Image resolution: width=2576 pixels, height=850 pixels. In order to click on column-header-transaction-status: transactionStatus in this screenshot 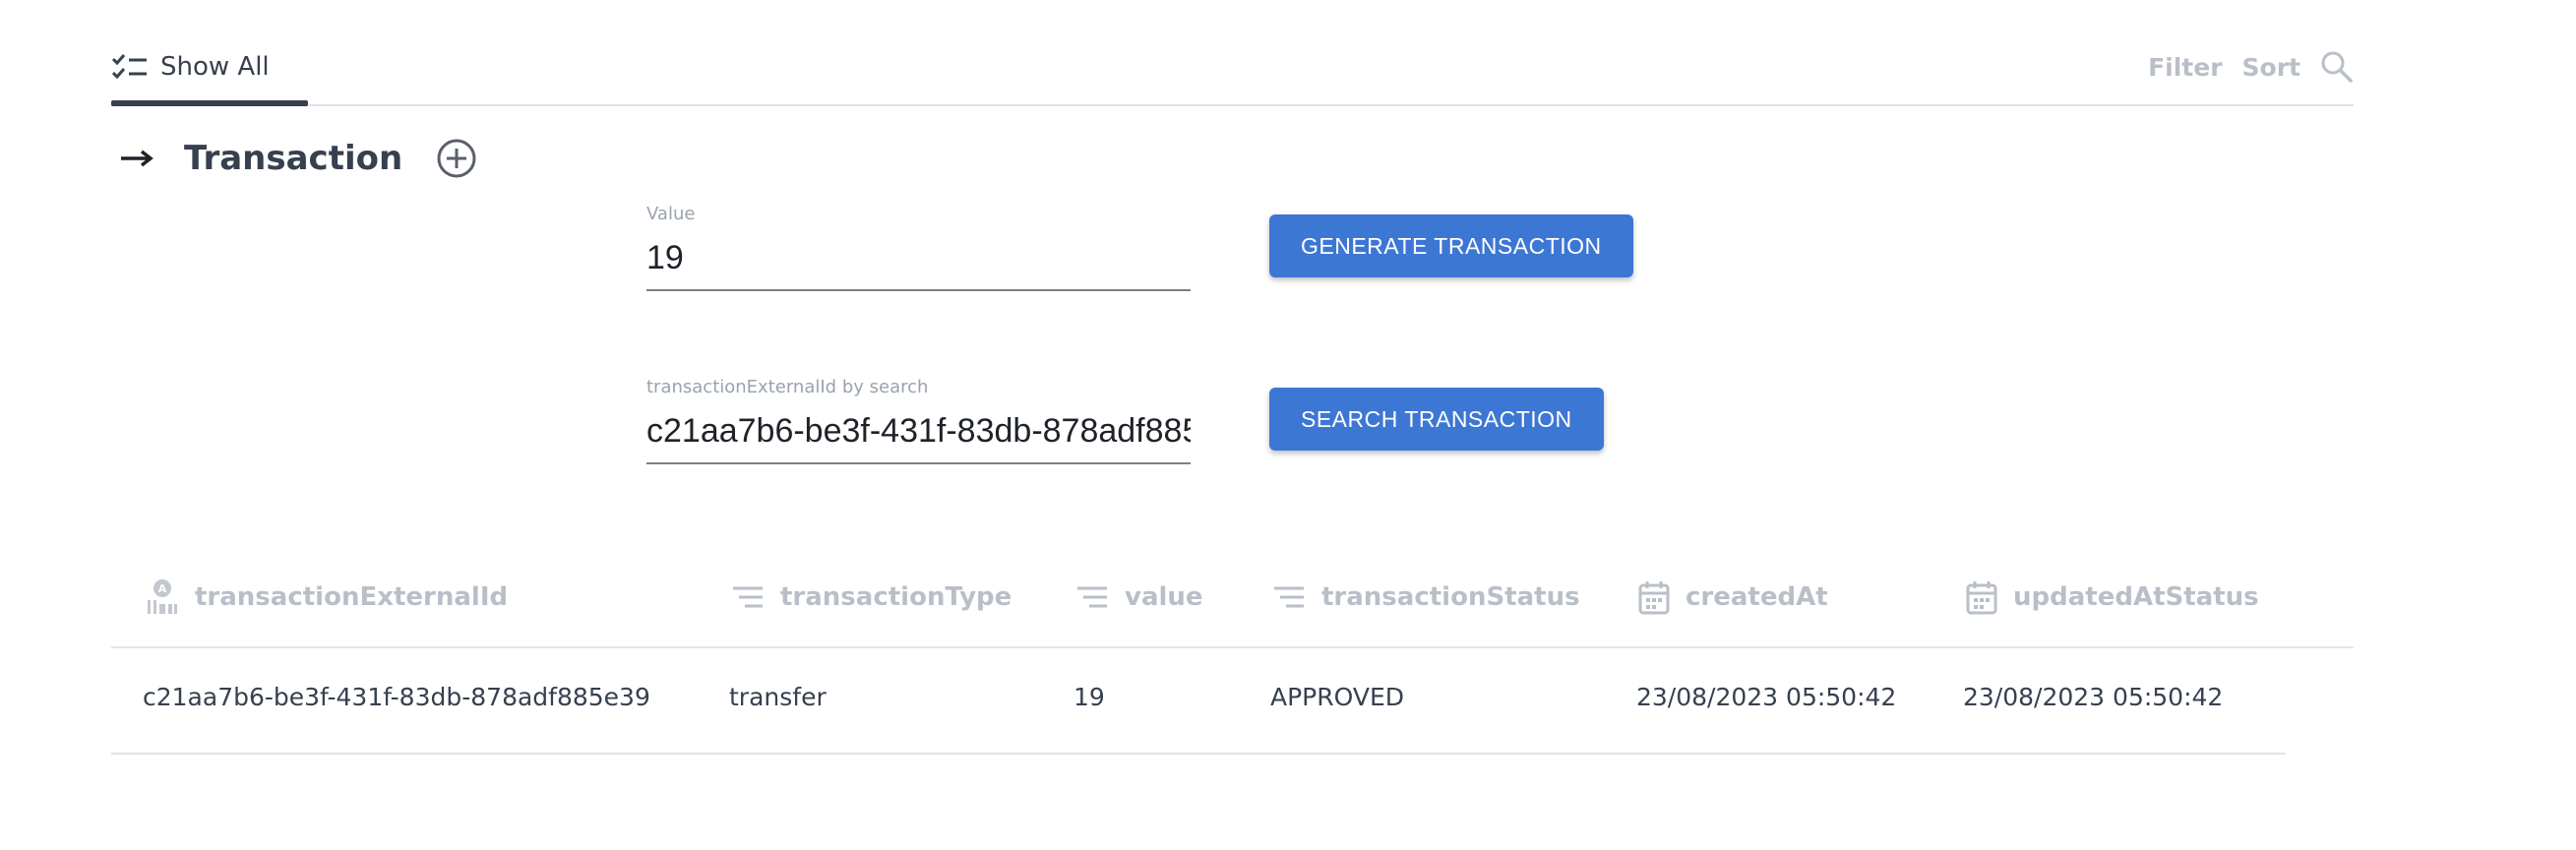, I will do `click(1426, 597)`.